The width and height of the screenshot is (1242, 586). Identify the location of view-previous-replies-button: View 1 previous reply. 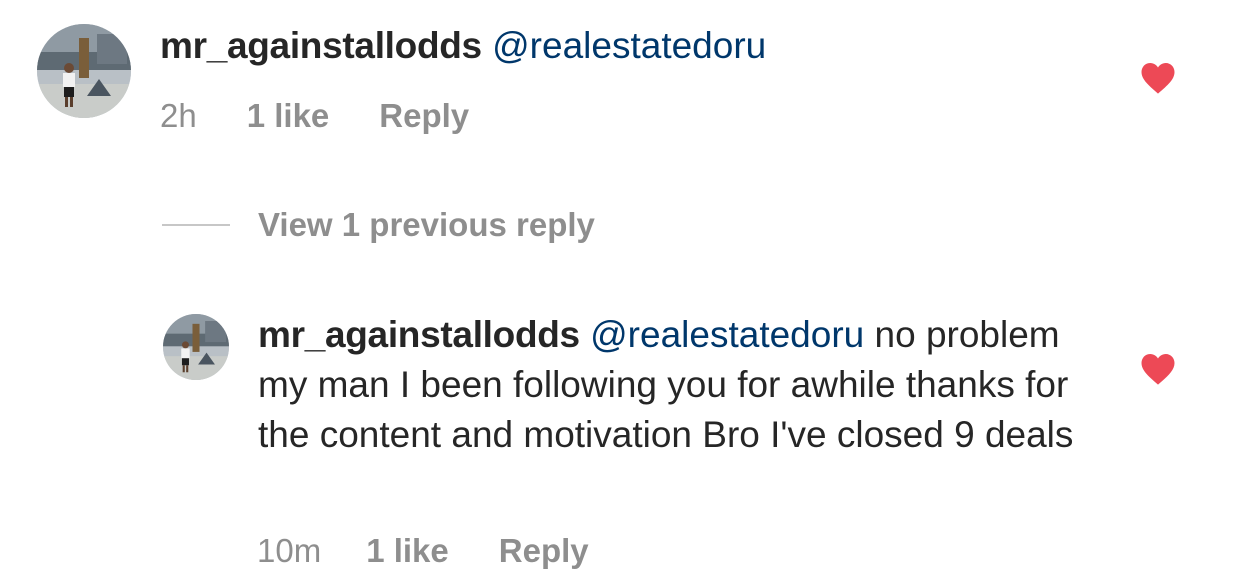
(378, 225).